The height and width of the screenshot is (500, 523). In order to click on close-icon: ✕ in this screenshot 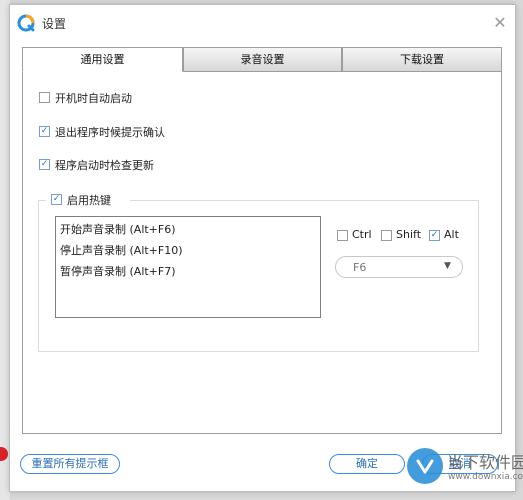, I will do `click(500, 22)`.